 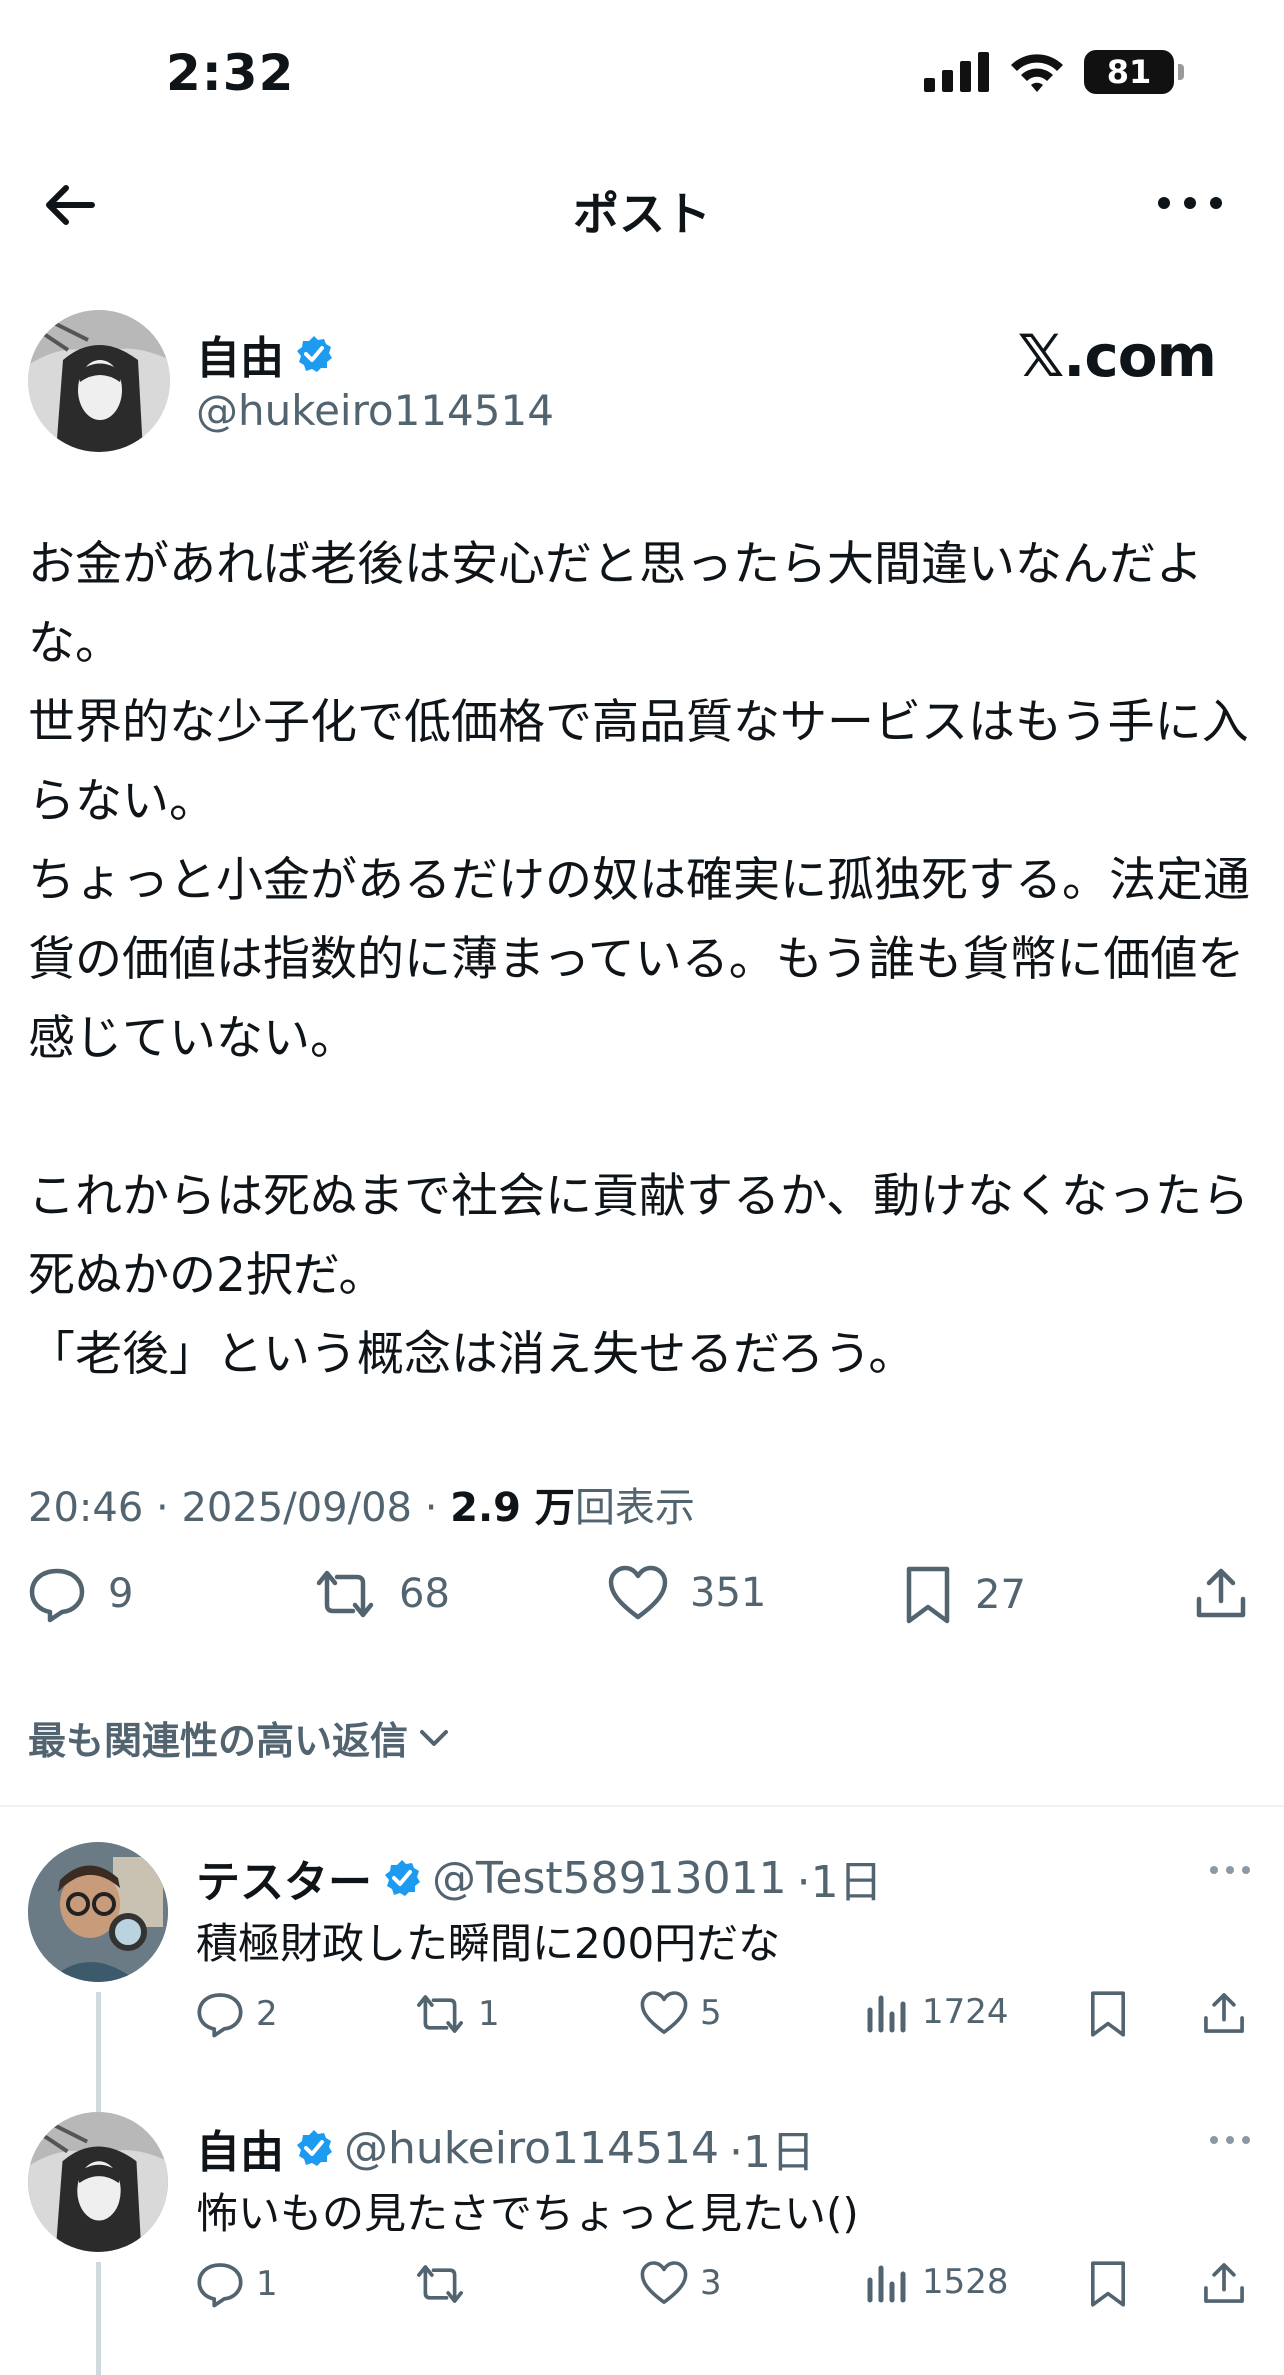 I want to click on post-date: 2025/09/08, so click(x=296, y=1508).